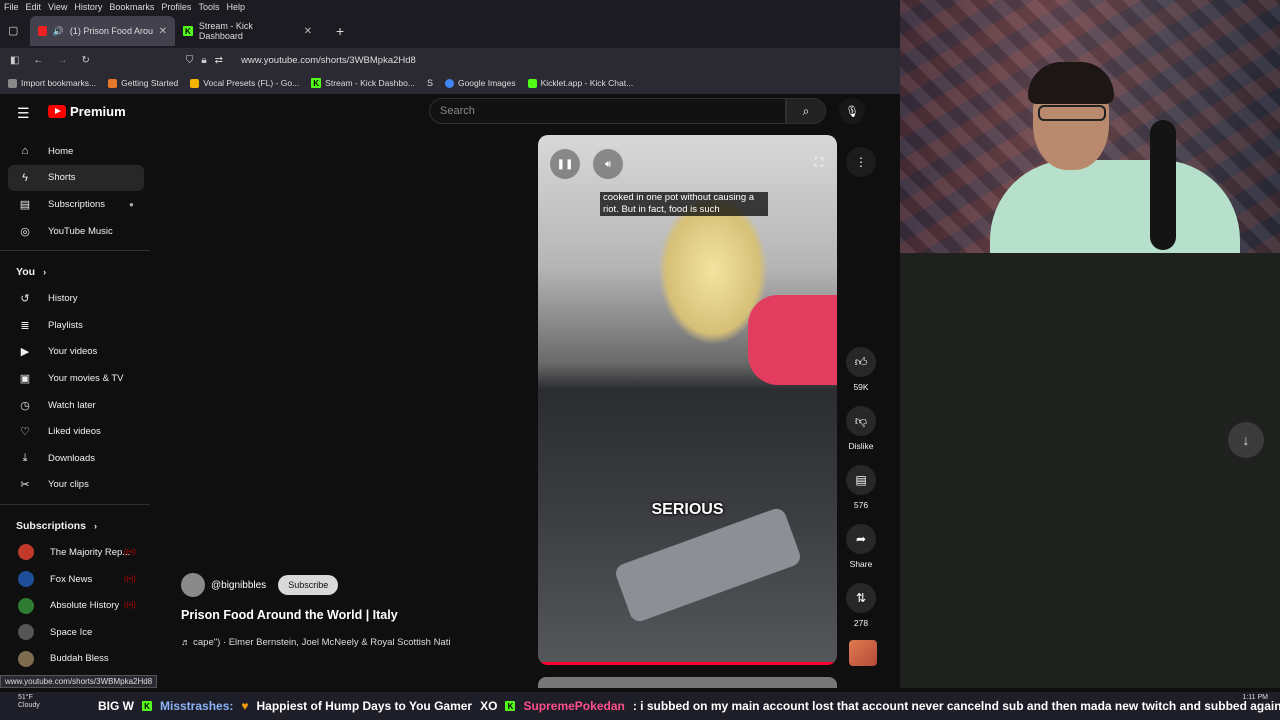 The width and height of the screenshot is (1280, 720). I want to click on menu-profiles: Profiles, so click(176, 7).